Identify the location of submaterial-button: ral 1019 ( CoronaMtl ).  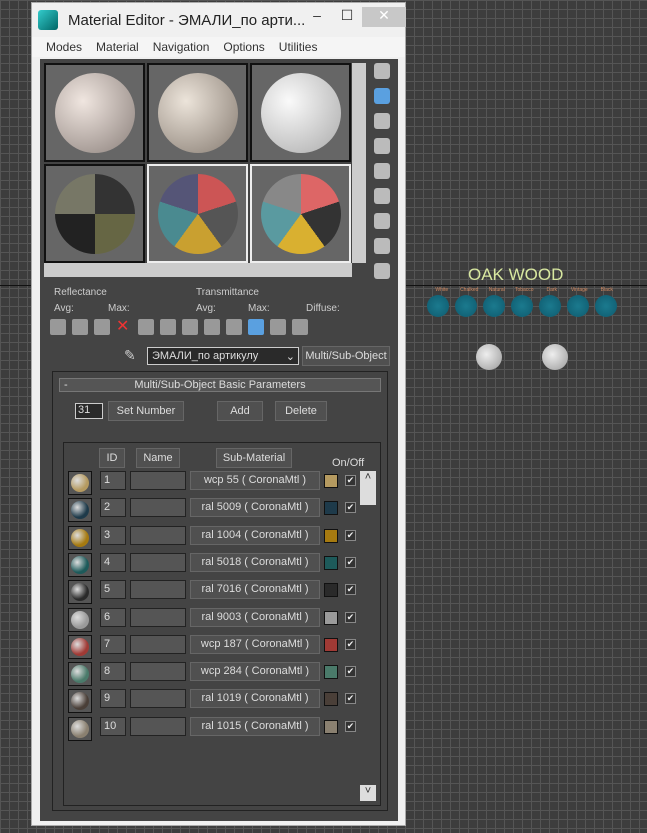
(255, 699).